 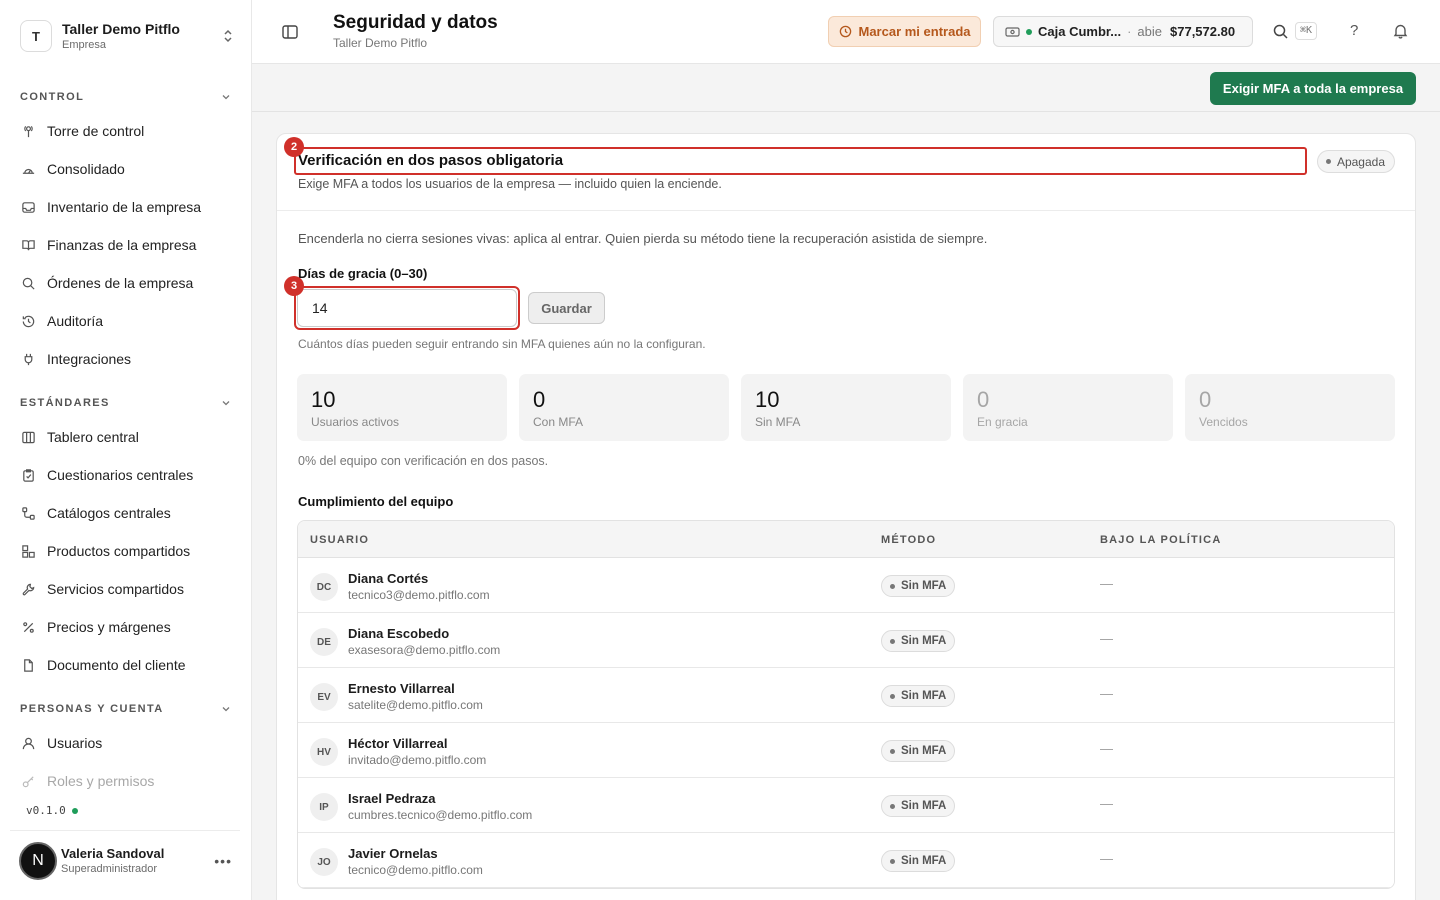 What do you see at coordinates (28, 665) in the screenshot?
I see `document-icon` at bounding box center [28, 665].